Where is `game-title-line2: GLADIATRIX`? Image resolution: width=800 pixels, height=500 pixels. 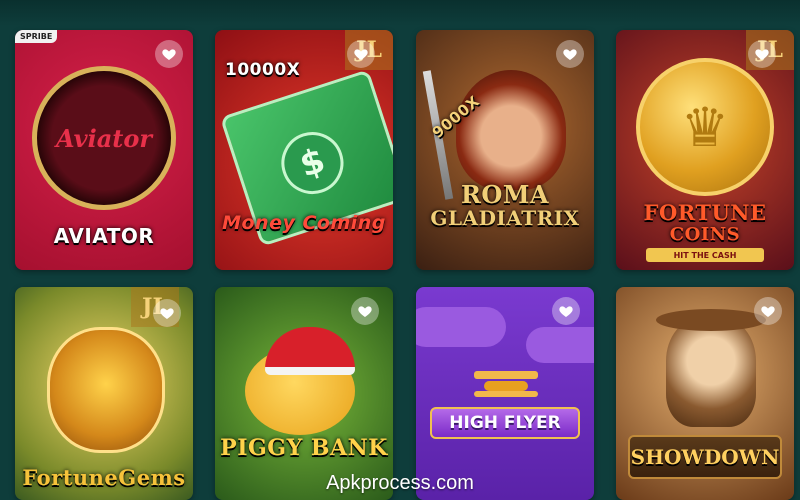 game-title-line2: GLADIATRIX is located at coordinates (505, 218).